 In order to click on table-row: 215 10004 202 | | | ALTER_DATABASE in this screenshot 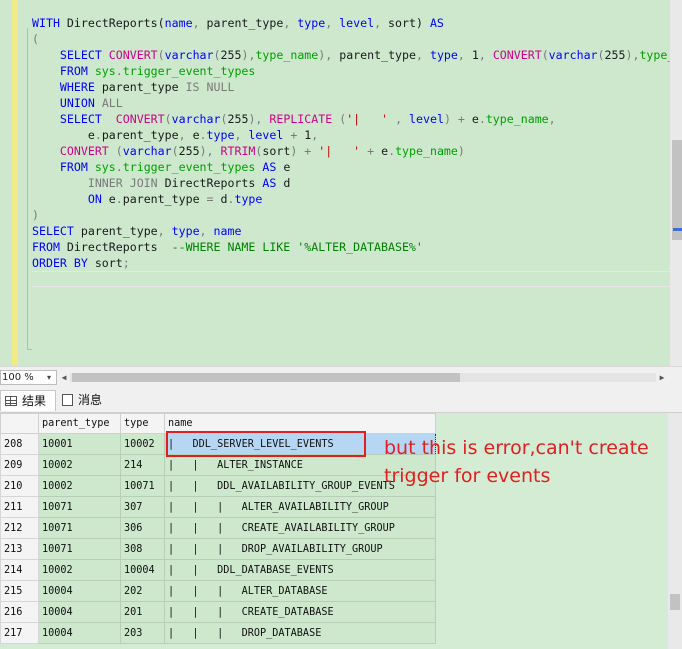, I will do `click(218, 591)`.